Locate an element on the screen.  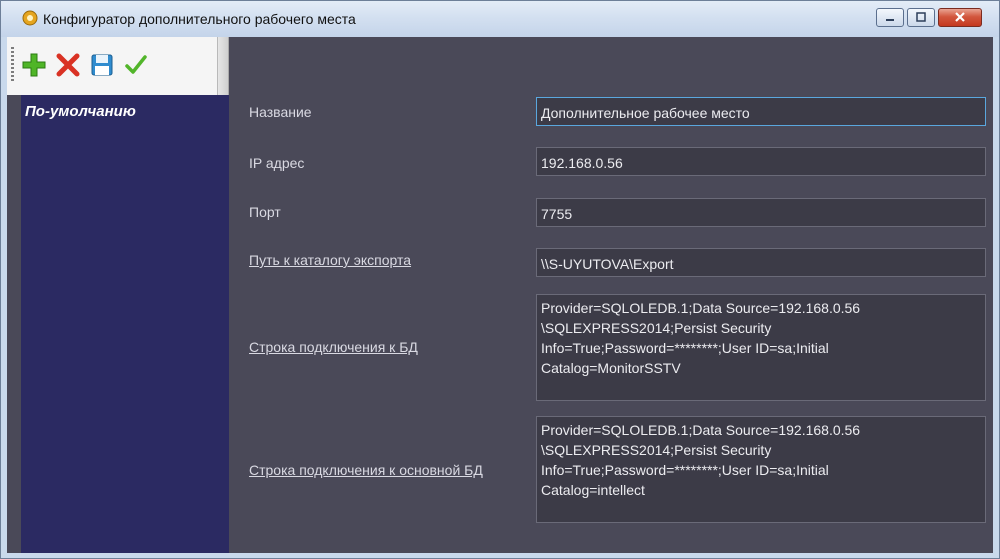
delete-button is located at coordinates (68, 65).